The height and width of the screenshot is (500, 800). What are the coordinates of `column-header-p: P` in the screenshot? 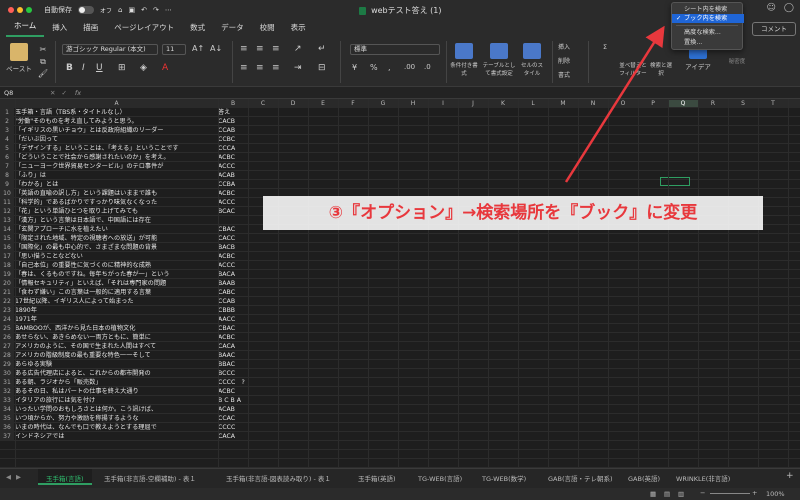 It's located at (653, 103).